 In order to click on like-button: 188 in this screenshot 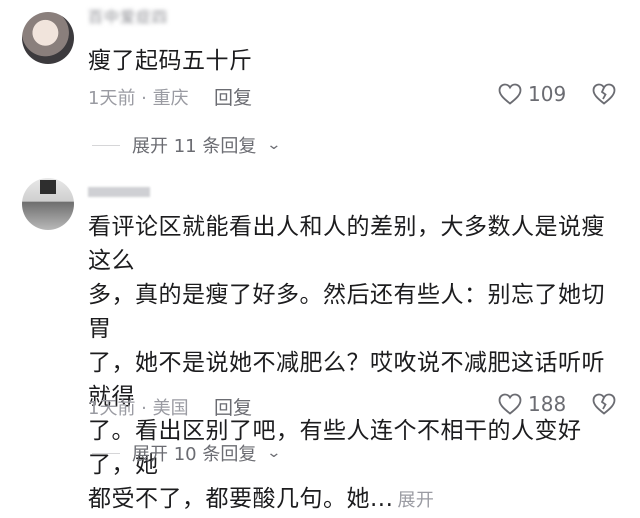, I will do `click(532, 404)`.